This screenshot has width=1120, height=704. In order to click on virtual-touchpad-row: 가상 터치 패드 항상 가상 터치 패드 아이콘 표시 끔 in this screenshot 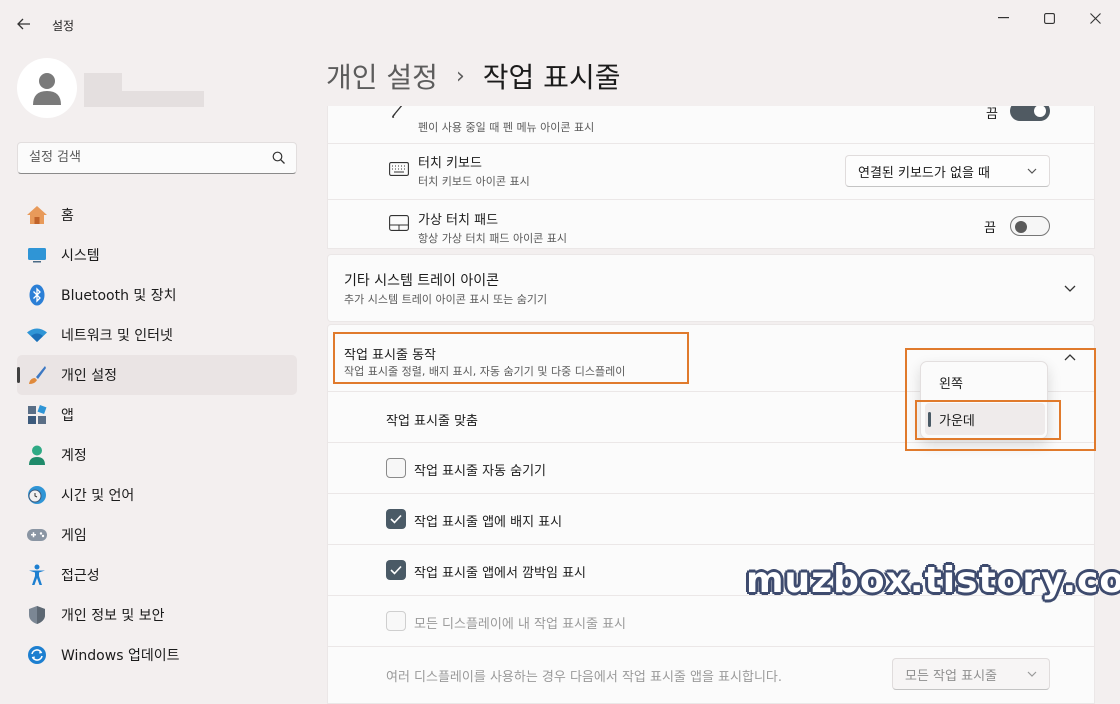, I will do `click(711, 225)`.